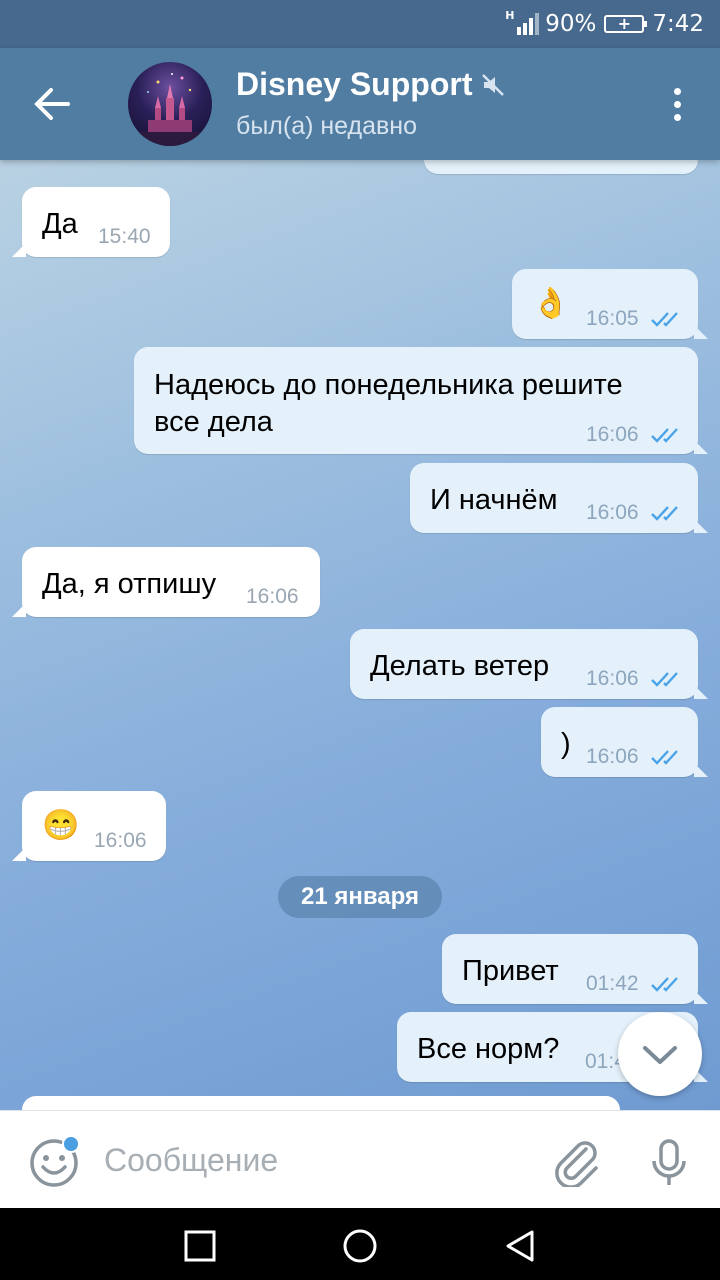 Image resolution: width=720 pixels, height=1280 pixels. I want to click on status-indicators: H 90% + 7:42, so click(604, 23).